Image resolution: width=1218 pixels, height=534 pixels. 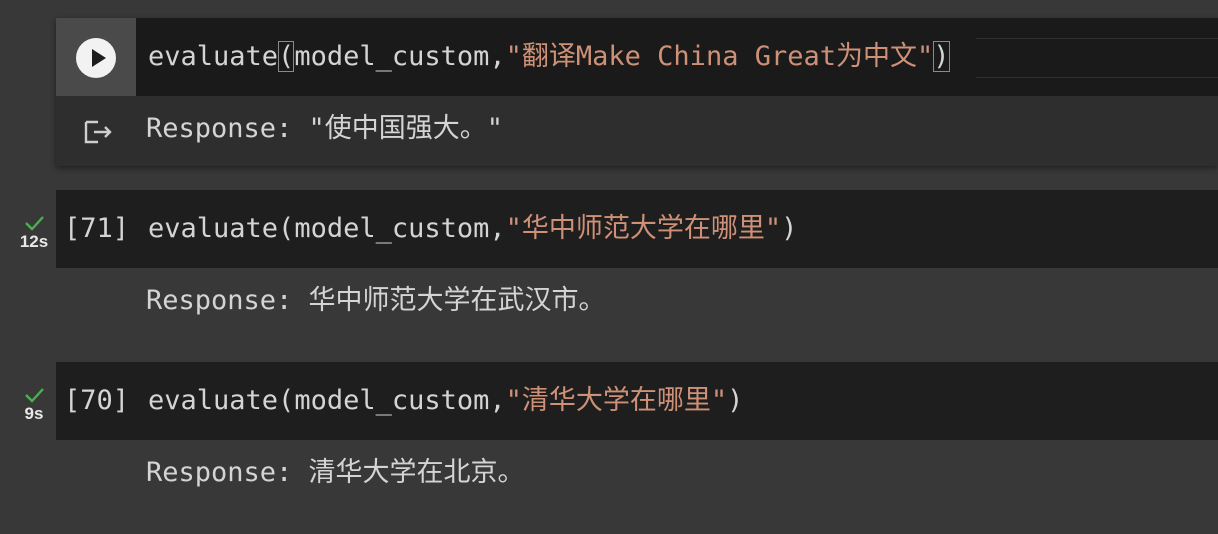 What do you see at coordinates (34, 413) in the screenshot?
I see `execution-time: 9s` at bounding box center [34, 413].